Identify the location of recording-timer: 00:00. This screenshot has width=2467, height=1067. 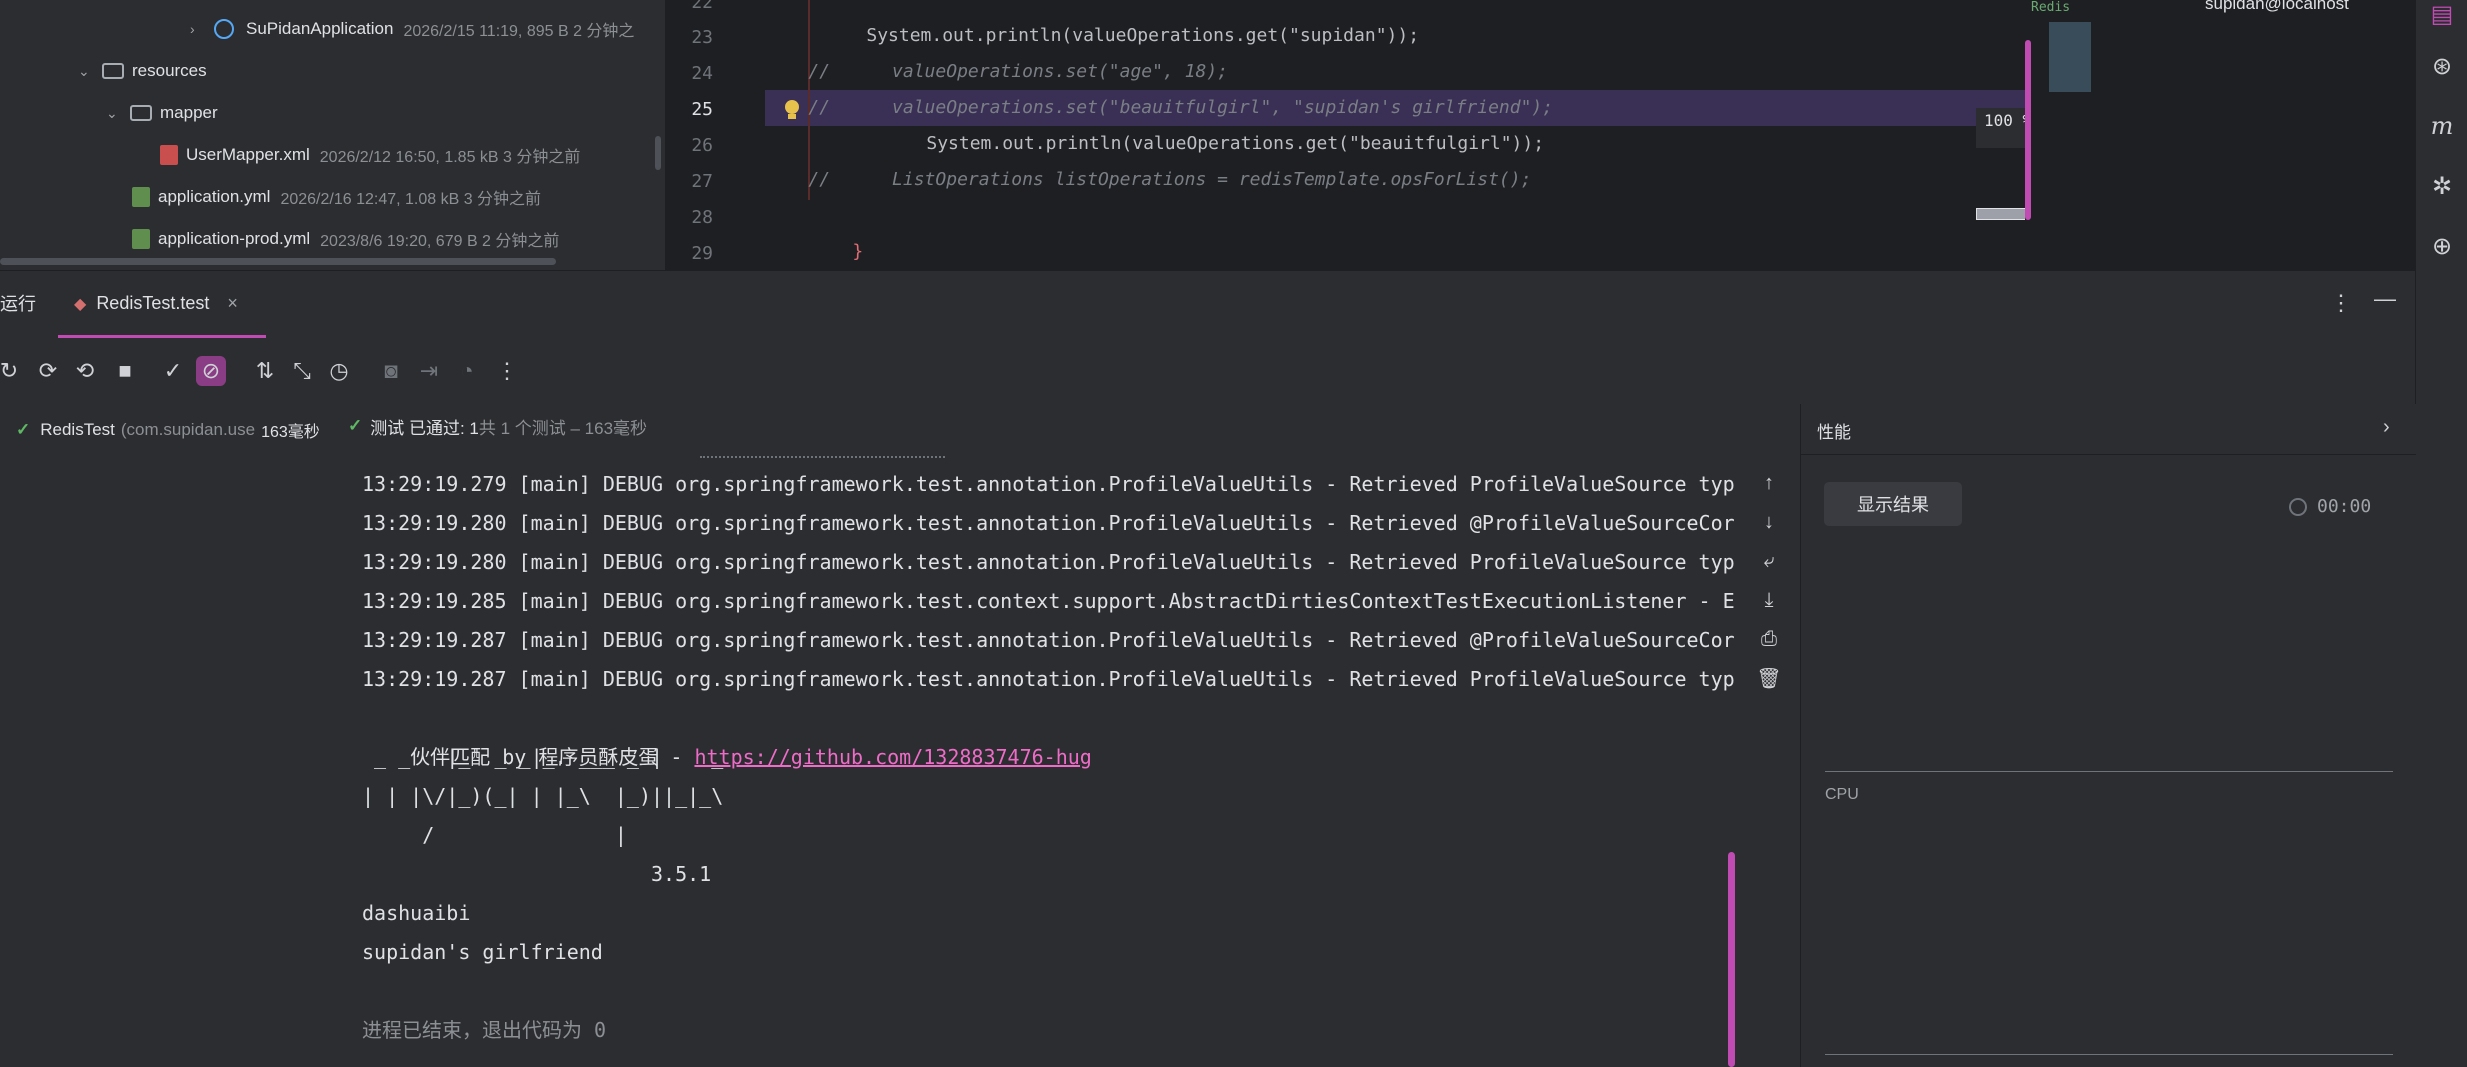
(2330, 506).